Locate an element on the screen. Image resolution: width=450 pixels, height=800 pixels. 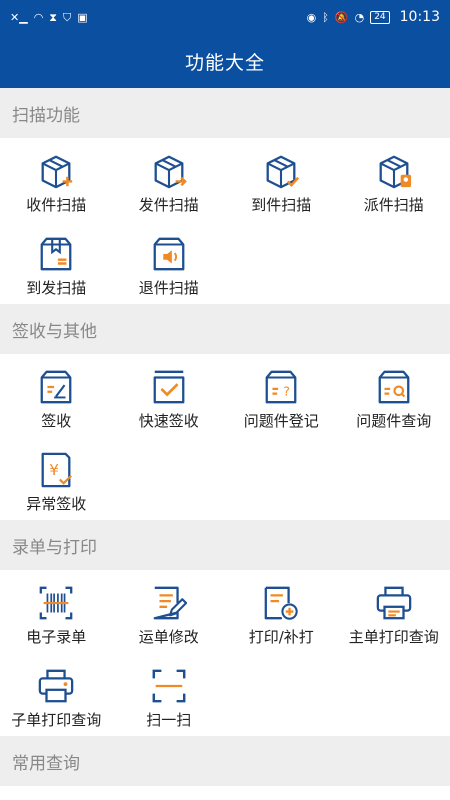
sub-print-query-button: 子单打印查询 is located at coordinates (56, 698).